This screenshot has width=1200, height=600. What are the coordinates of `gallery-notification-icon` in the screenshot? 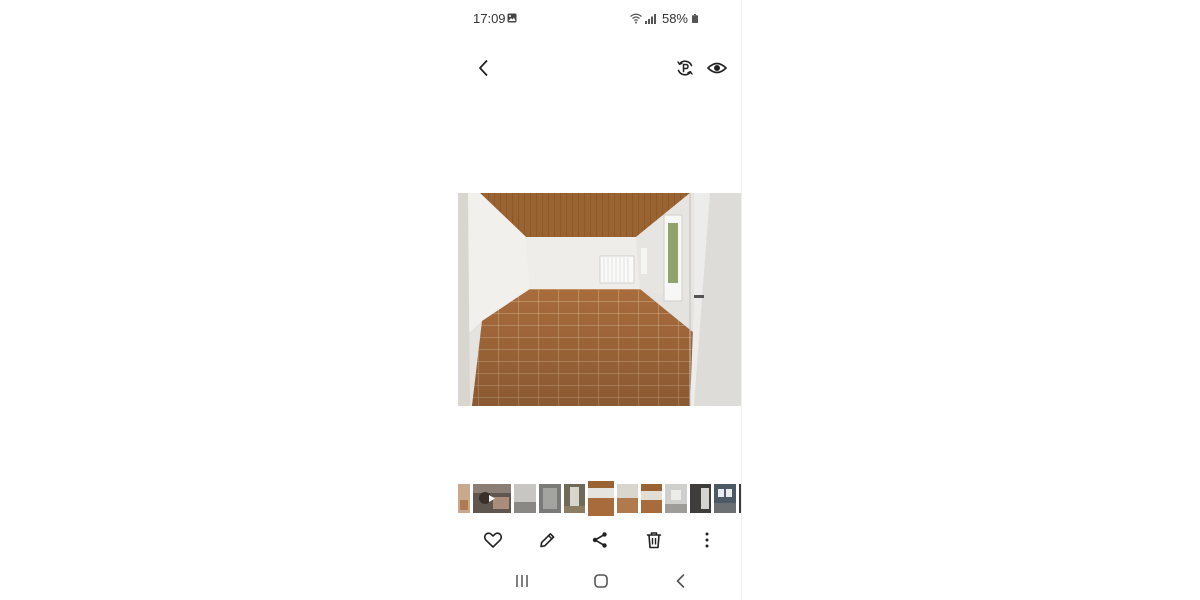 It's located at (512, 18).